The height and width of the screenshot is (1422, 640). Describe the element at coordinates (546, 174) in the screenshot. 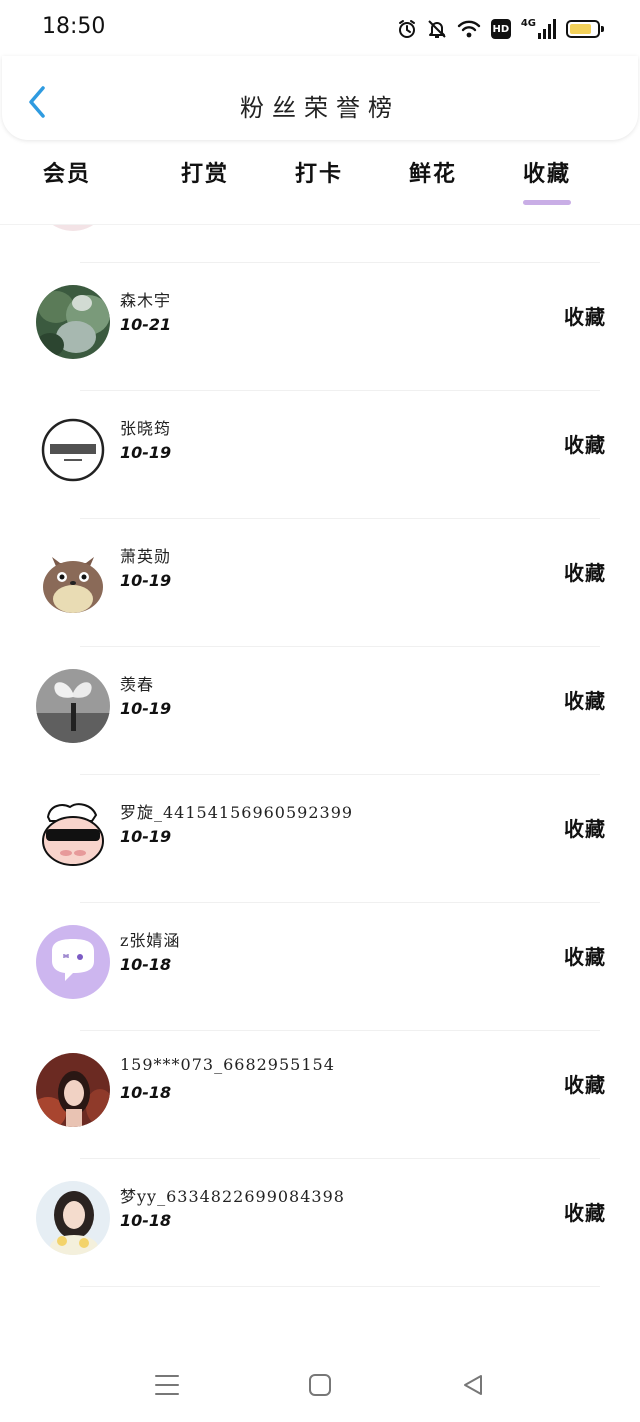

I see `tab-label: 收藏` at that location.